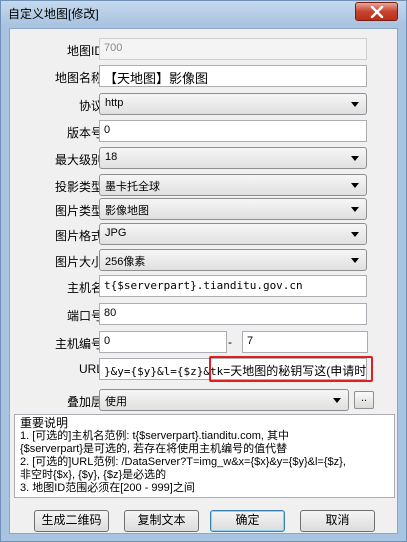 This screenshot has height=542, width=407. Describe the element at coordinates (233, 104) in the screenshot. I see `protocol-select: http` at that location.